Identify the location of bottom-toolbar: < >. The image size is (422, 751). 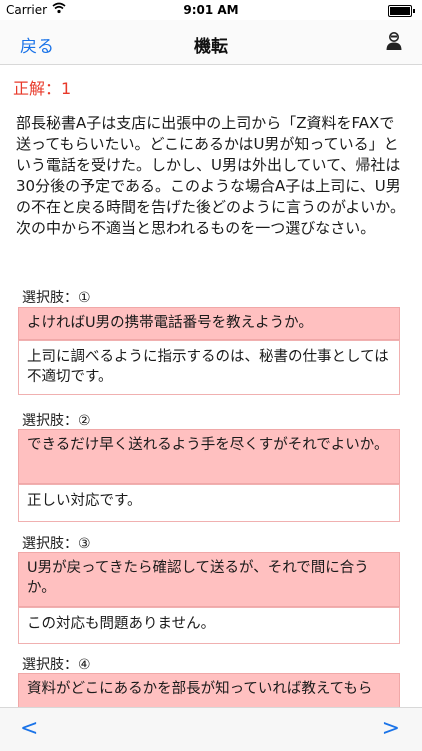
(211, 729).